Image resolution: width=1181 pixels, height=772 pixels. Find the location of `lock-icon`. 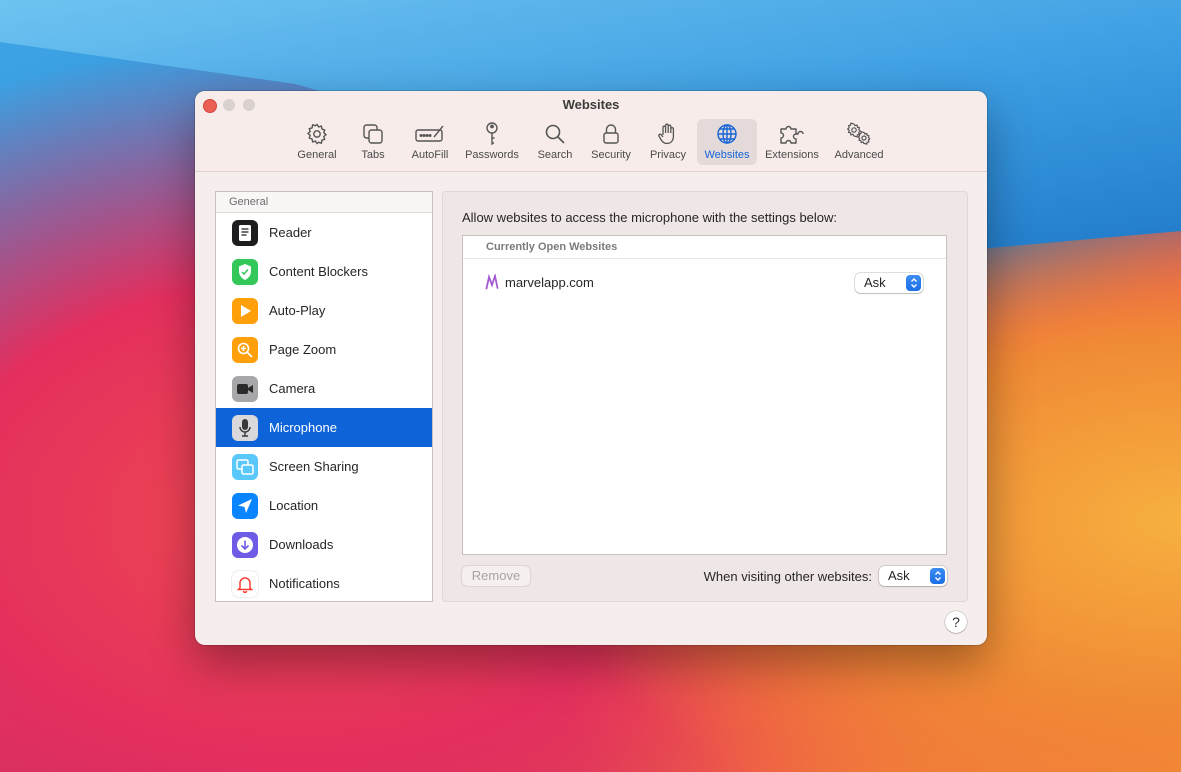

lock-icon is located at coordinates (611, 134).